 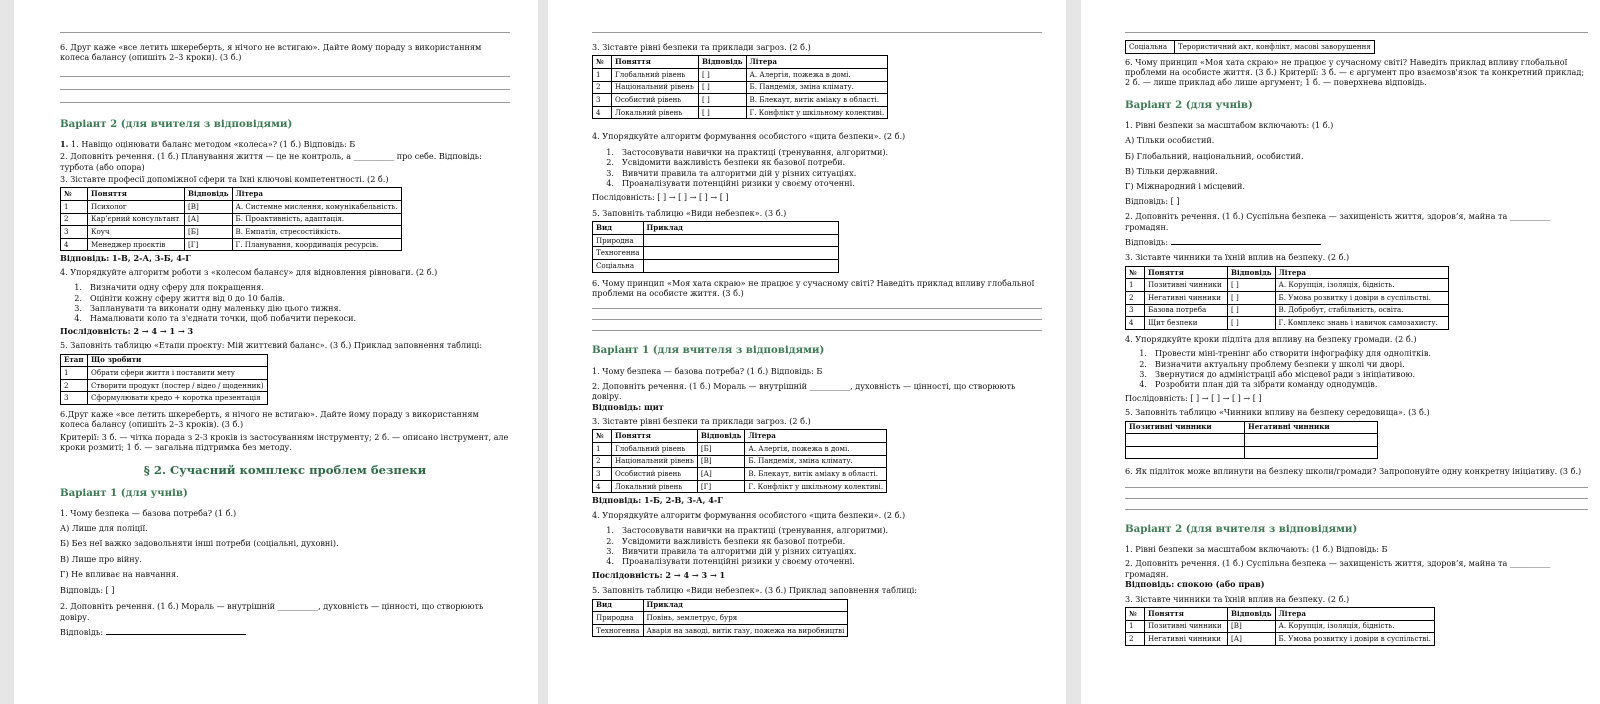 I want to click on answer-3: Відповідь: 1-В, 2-А, 3-Б, 4-Г, so click(x=285, y=258).